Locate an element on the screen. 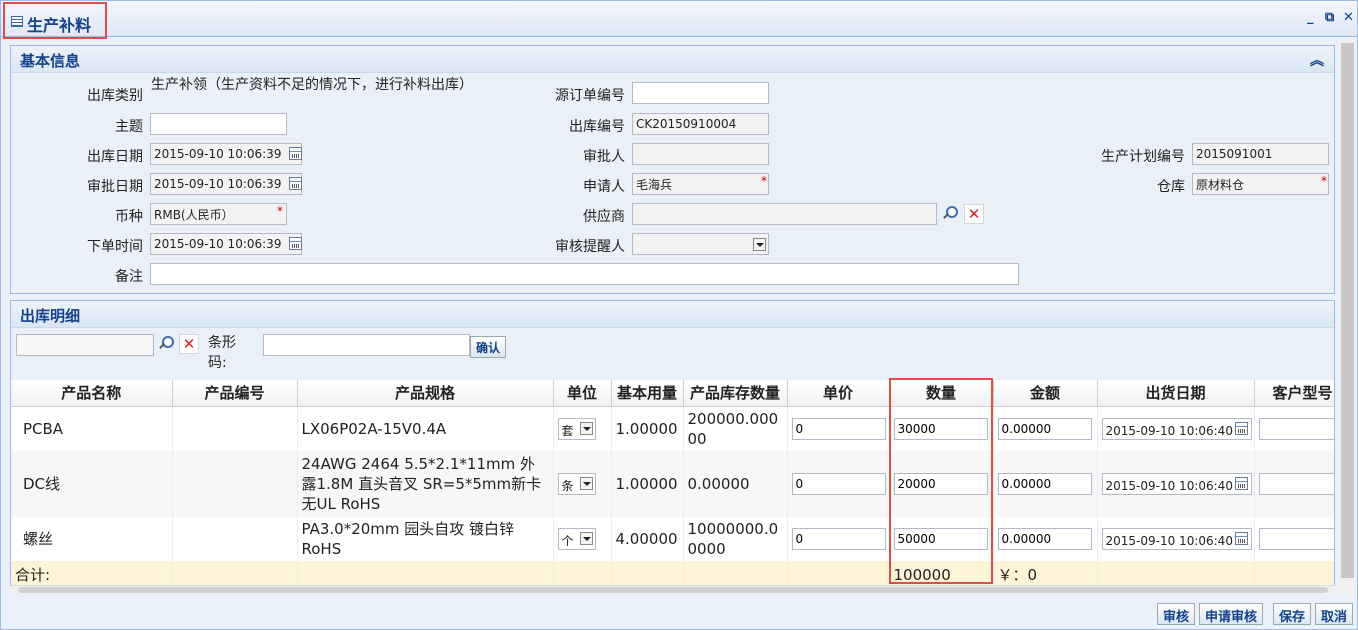 This screenshot has height=630, width=1358. confirm-button: 确认 is located at coordinates (488, 347).